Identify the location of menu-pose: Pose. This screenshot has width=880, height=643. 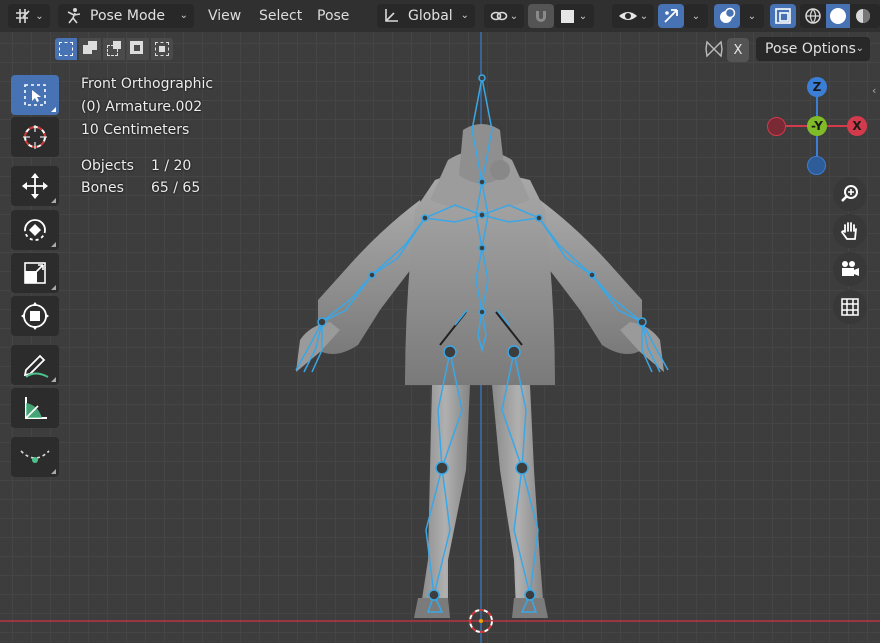
(333, 16).